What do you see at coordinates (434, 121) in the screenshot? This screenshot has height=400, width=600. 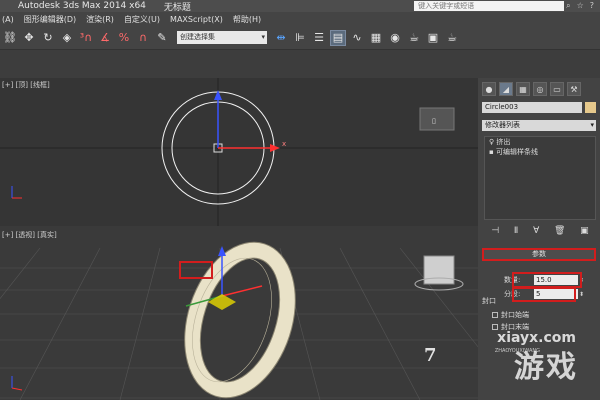 I see `viewcube-top-glyph: ▯` at bounding box center [434, 121].